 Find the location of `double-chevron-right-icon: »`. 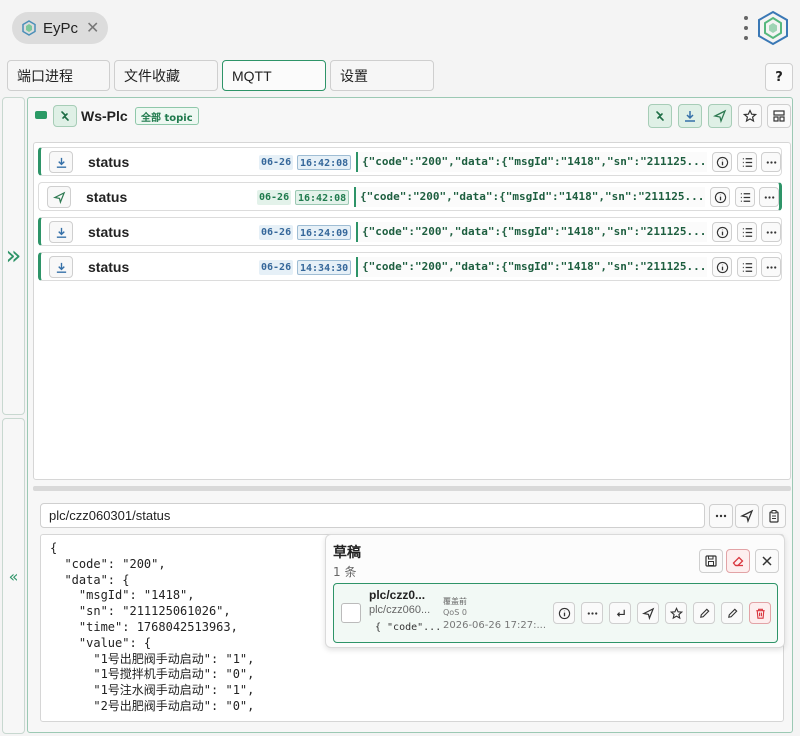

double-chevron-right-icon: » is located at coordinates (13, 256).